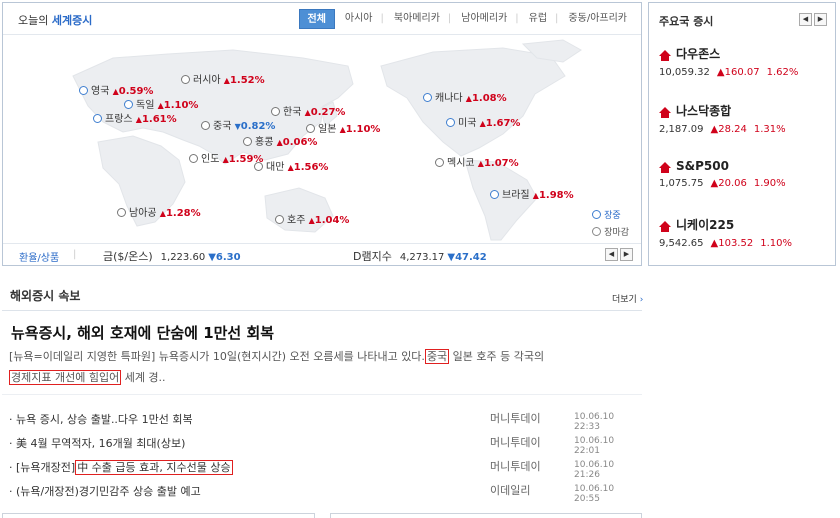 This screenshot has height=518, width=840. I want to click on news-headline: 뉴욕증시, 해외 호재에 단숨에 1만선 회복, so click(142, 332).